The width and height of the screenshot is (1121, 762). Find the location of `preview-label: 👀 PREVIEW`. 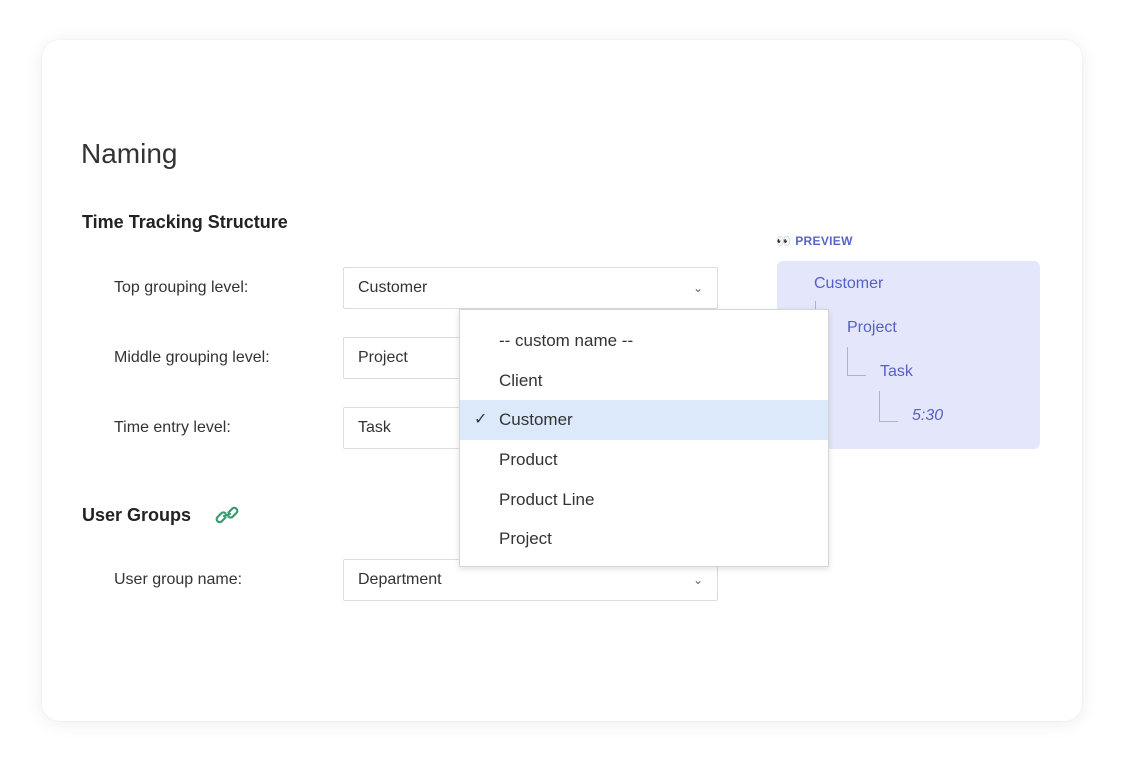

preview-label: 👀 PREVIEW is located at coordinates (814, 241).